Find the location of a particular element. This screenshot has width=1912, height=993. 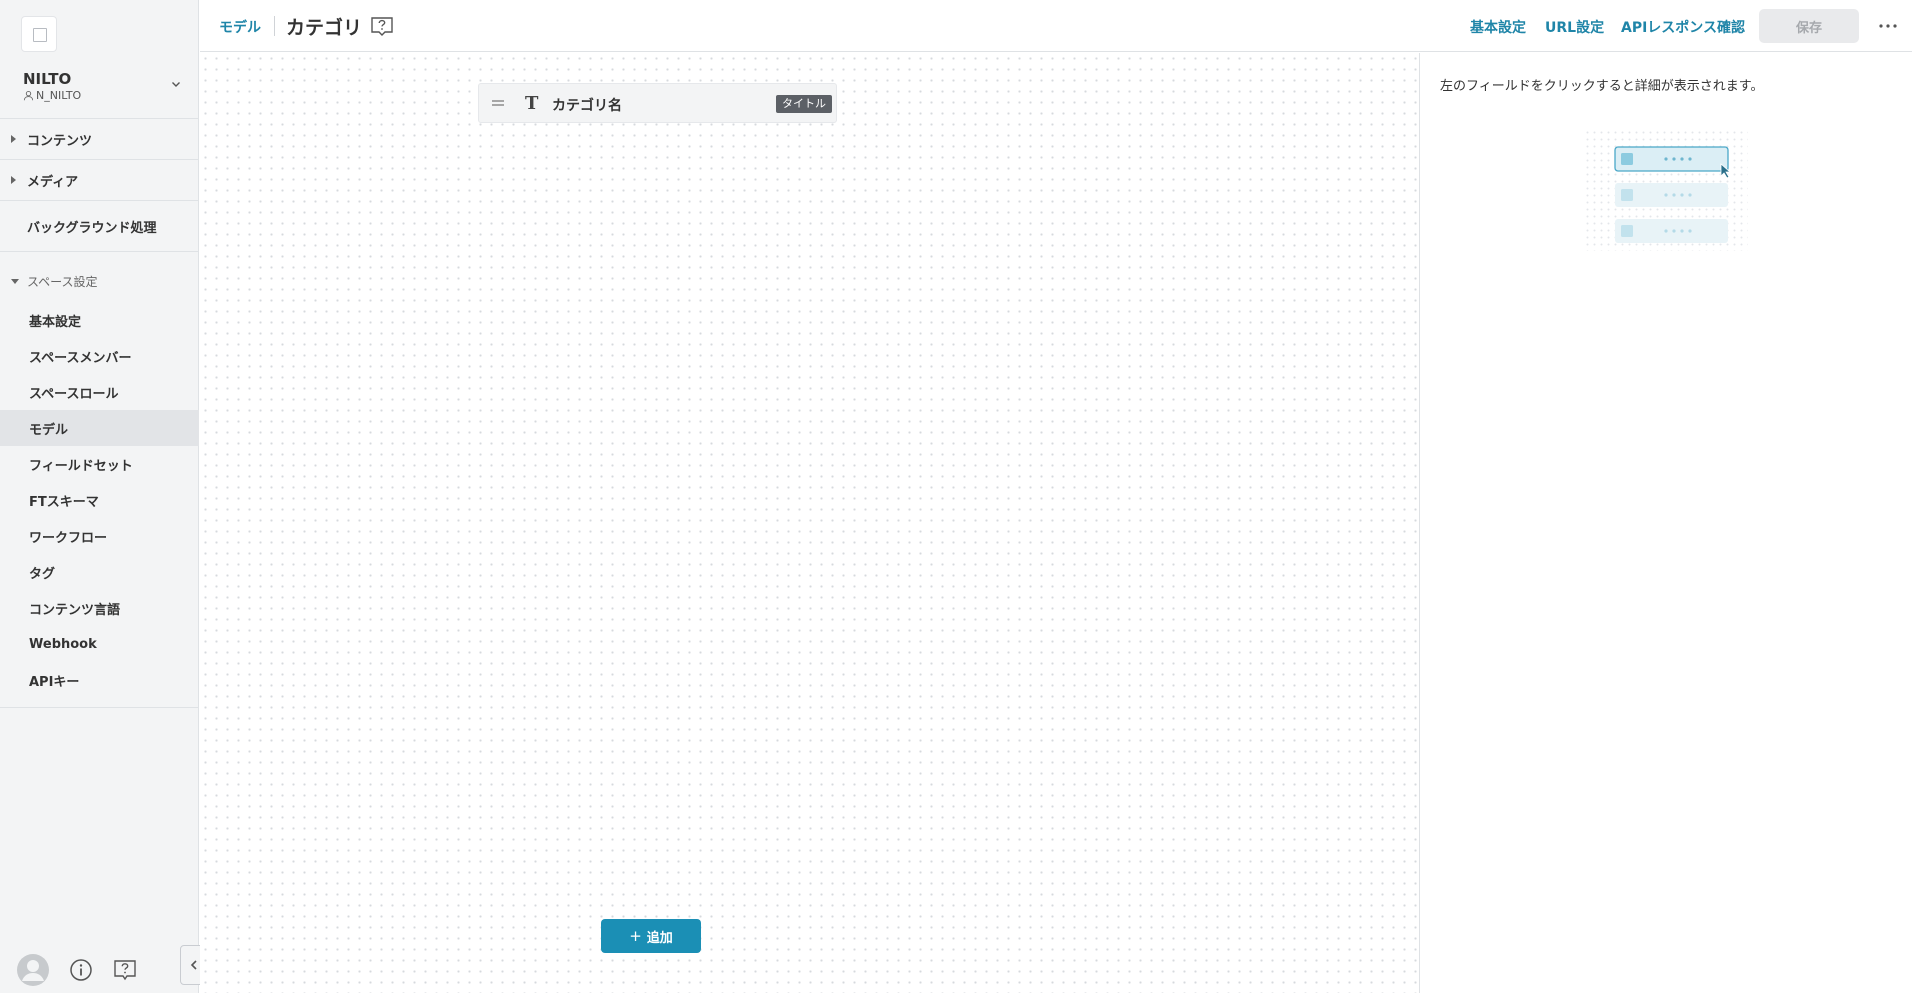

title-badge: タイトル is located at coordinates (804, 104).